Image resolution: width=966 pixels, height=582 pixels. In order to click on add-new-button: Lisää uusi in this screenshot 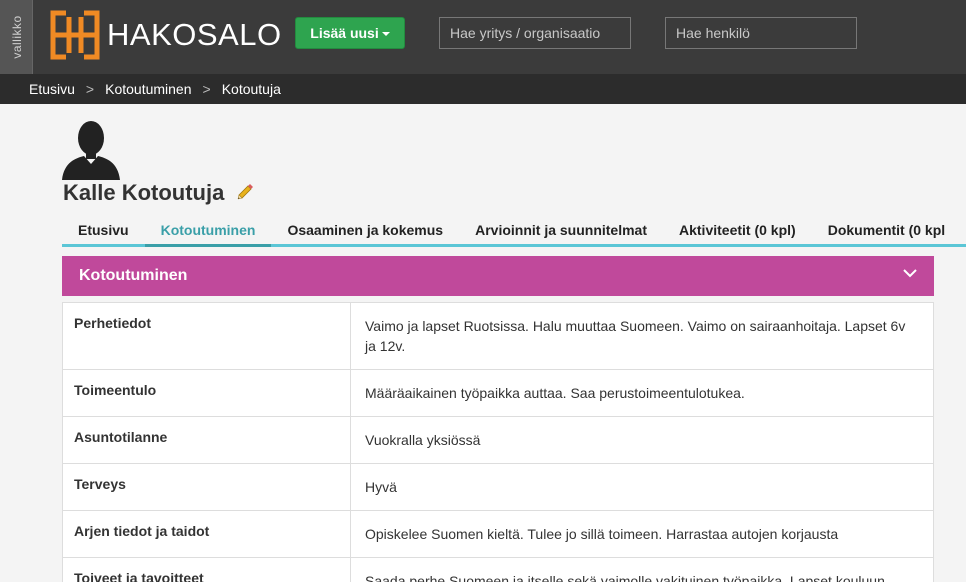, I will do `click(350, 33)`.